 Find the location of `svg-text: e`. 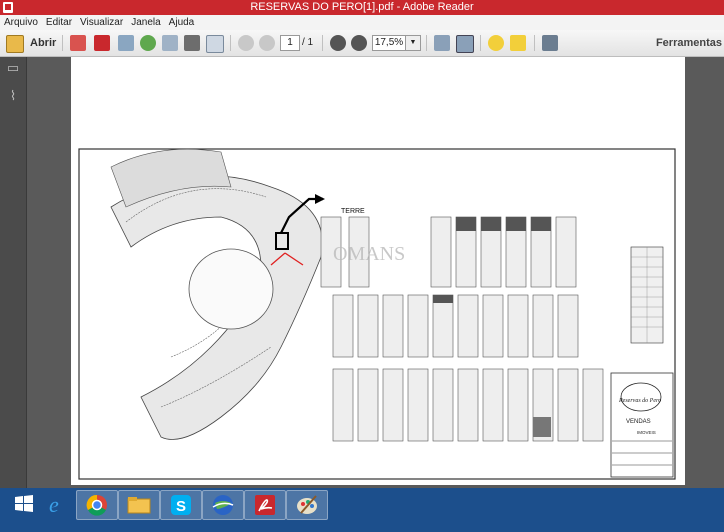

svg-text: e is located at coordinates (54, 504).